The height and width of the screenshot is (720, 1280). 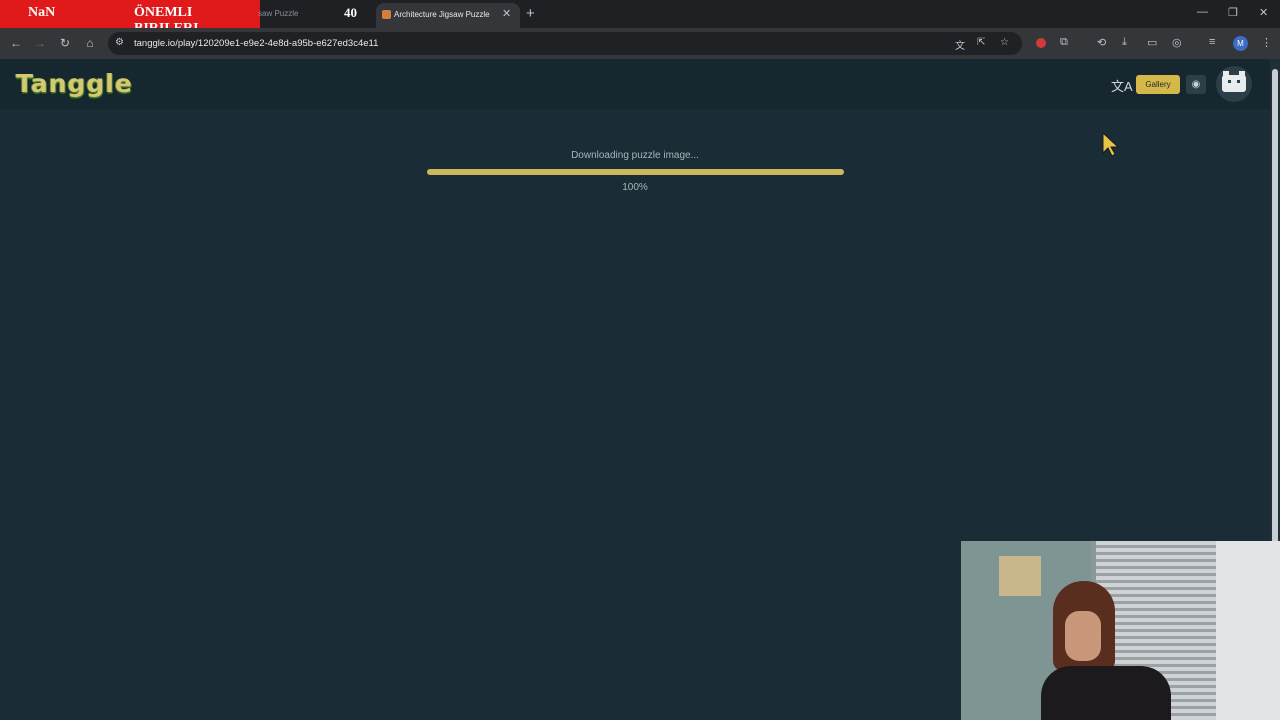 What do you see at coordinates (635, 84) in the screenshot?
I see `site-header: Tanggle 文A Gallery ◉` at bounding box center [635, 84].